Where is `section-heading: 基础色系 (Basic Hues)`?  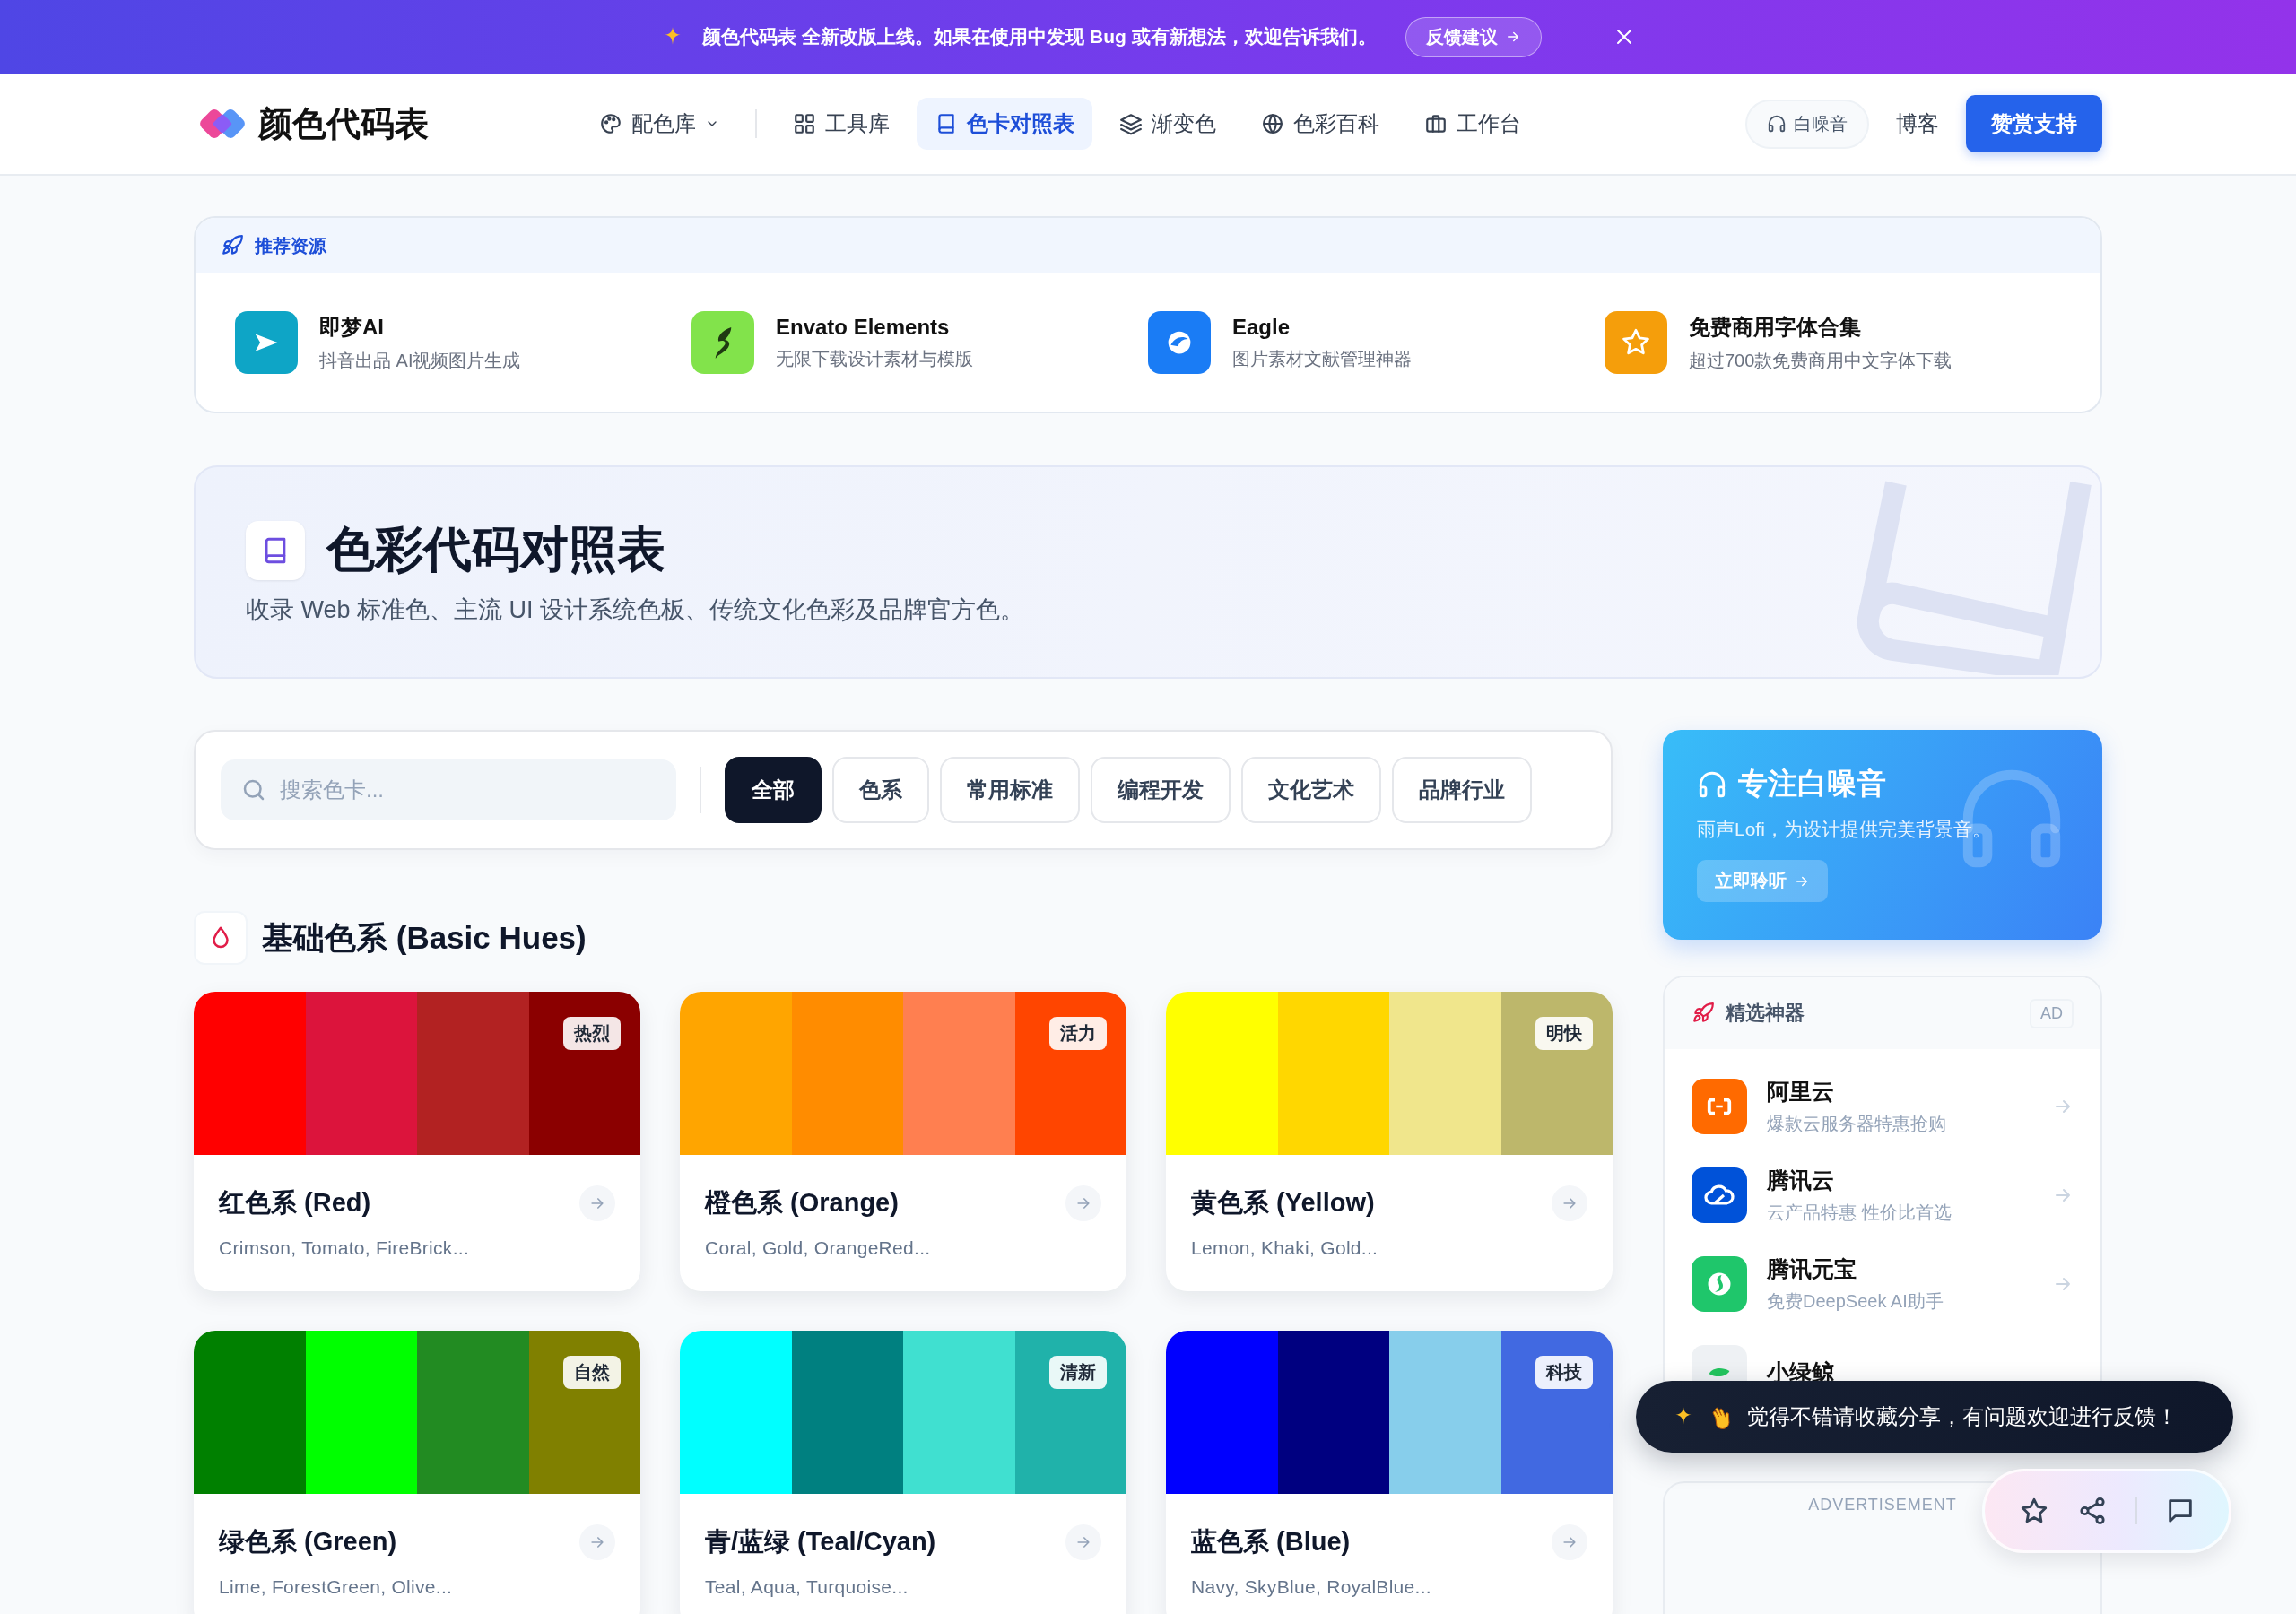
section-heading: 基础色系 (Basic Hues) is located at coordinates (424, 937).